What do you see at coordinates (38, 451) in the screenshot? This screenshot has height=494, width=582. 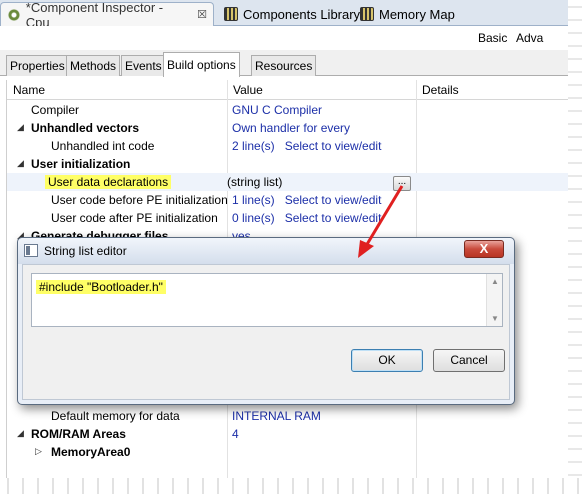 I see `expand-icon: ▷` at bounding box center [38, 451].